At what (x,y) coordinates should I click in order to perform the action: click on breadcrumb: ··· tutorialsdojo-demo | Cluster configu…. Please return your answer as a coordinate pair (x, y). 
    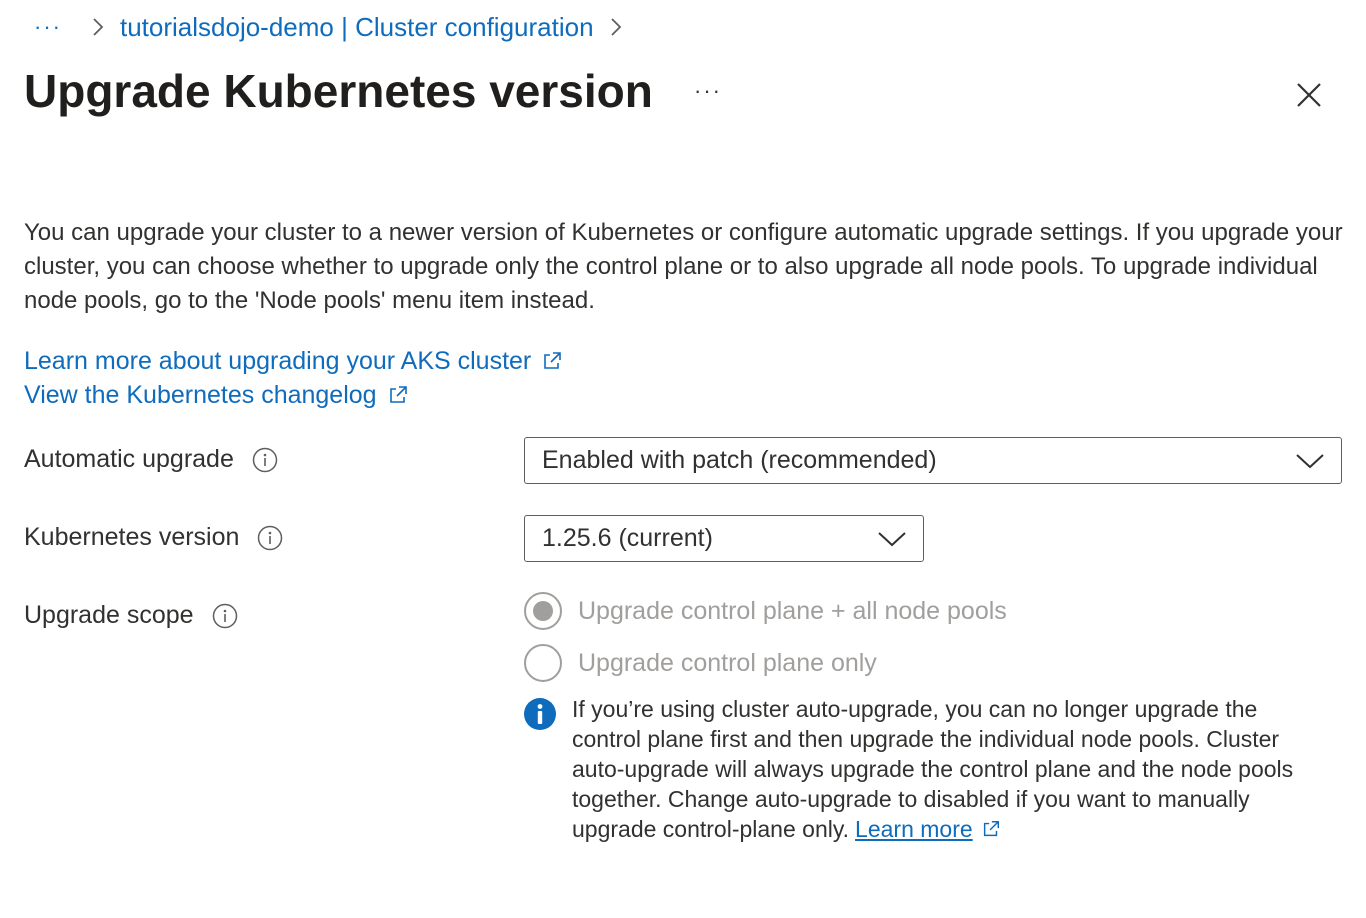
    Looking at the image, I should click on (330, 27).